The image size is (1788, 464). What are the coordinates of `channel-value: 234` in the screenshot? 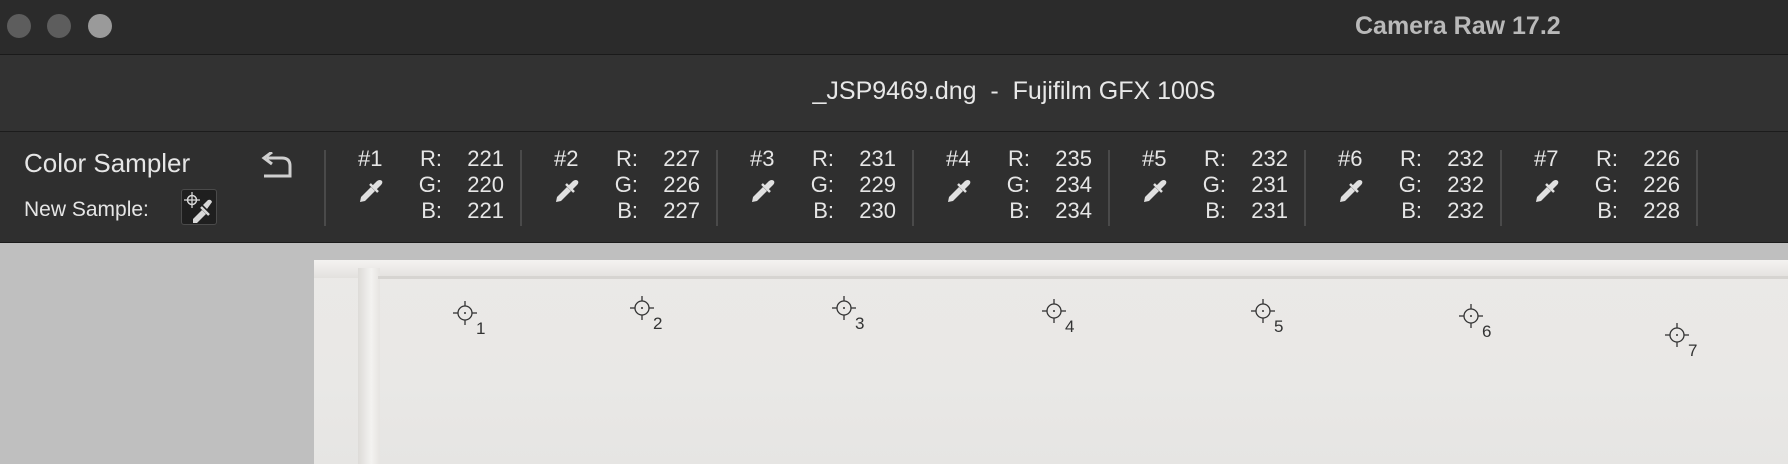 It's located at (1073, 184).